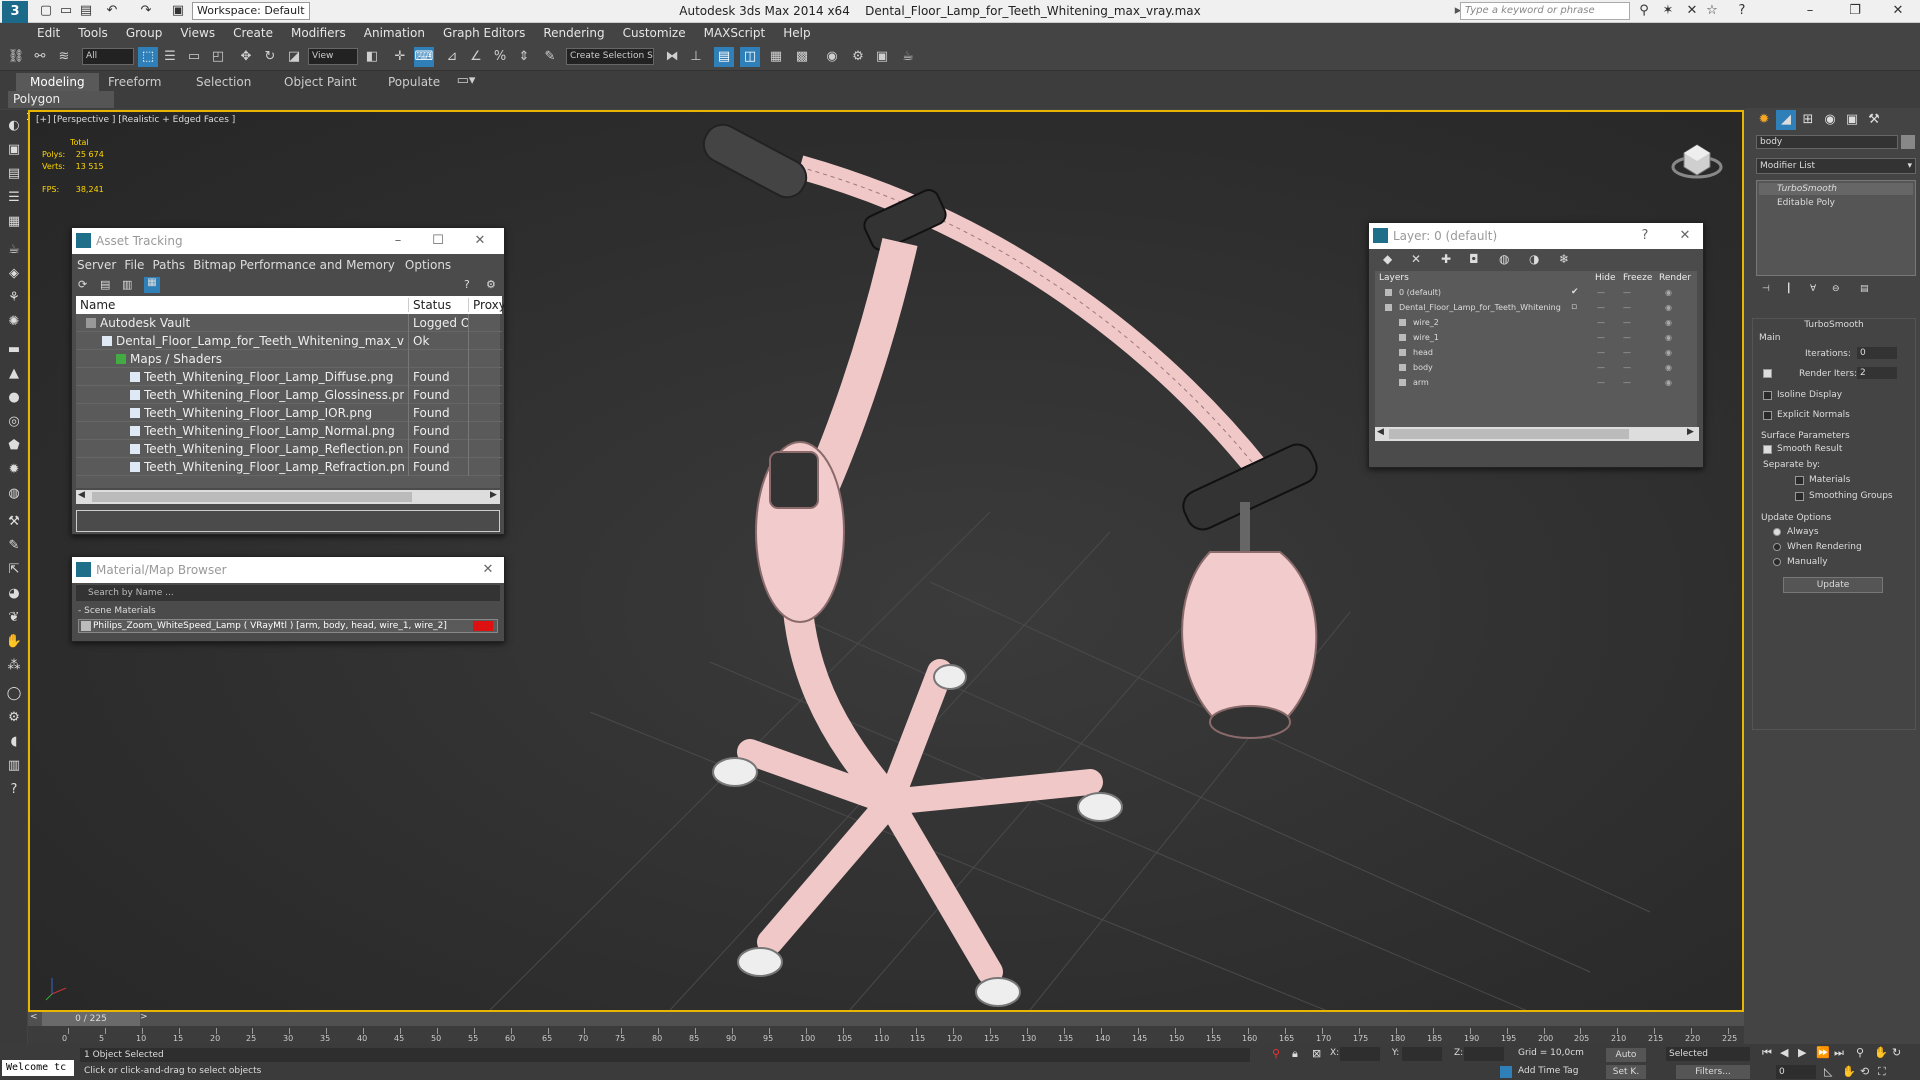 The height and width of the screenshot is (1080, 1920). Describe the element at coordinates (1799, 496) in the screenshot. I see `smoothing-groups-checkbox` at that location.